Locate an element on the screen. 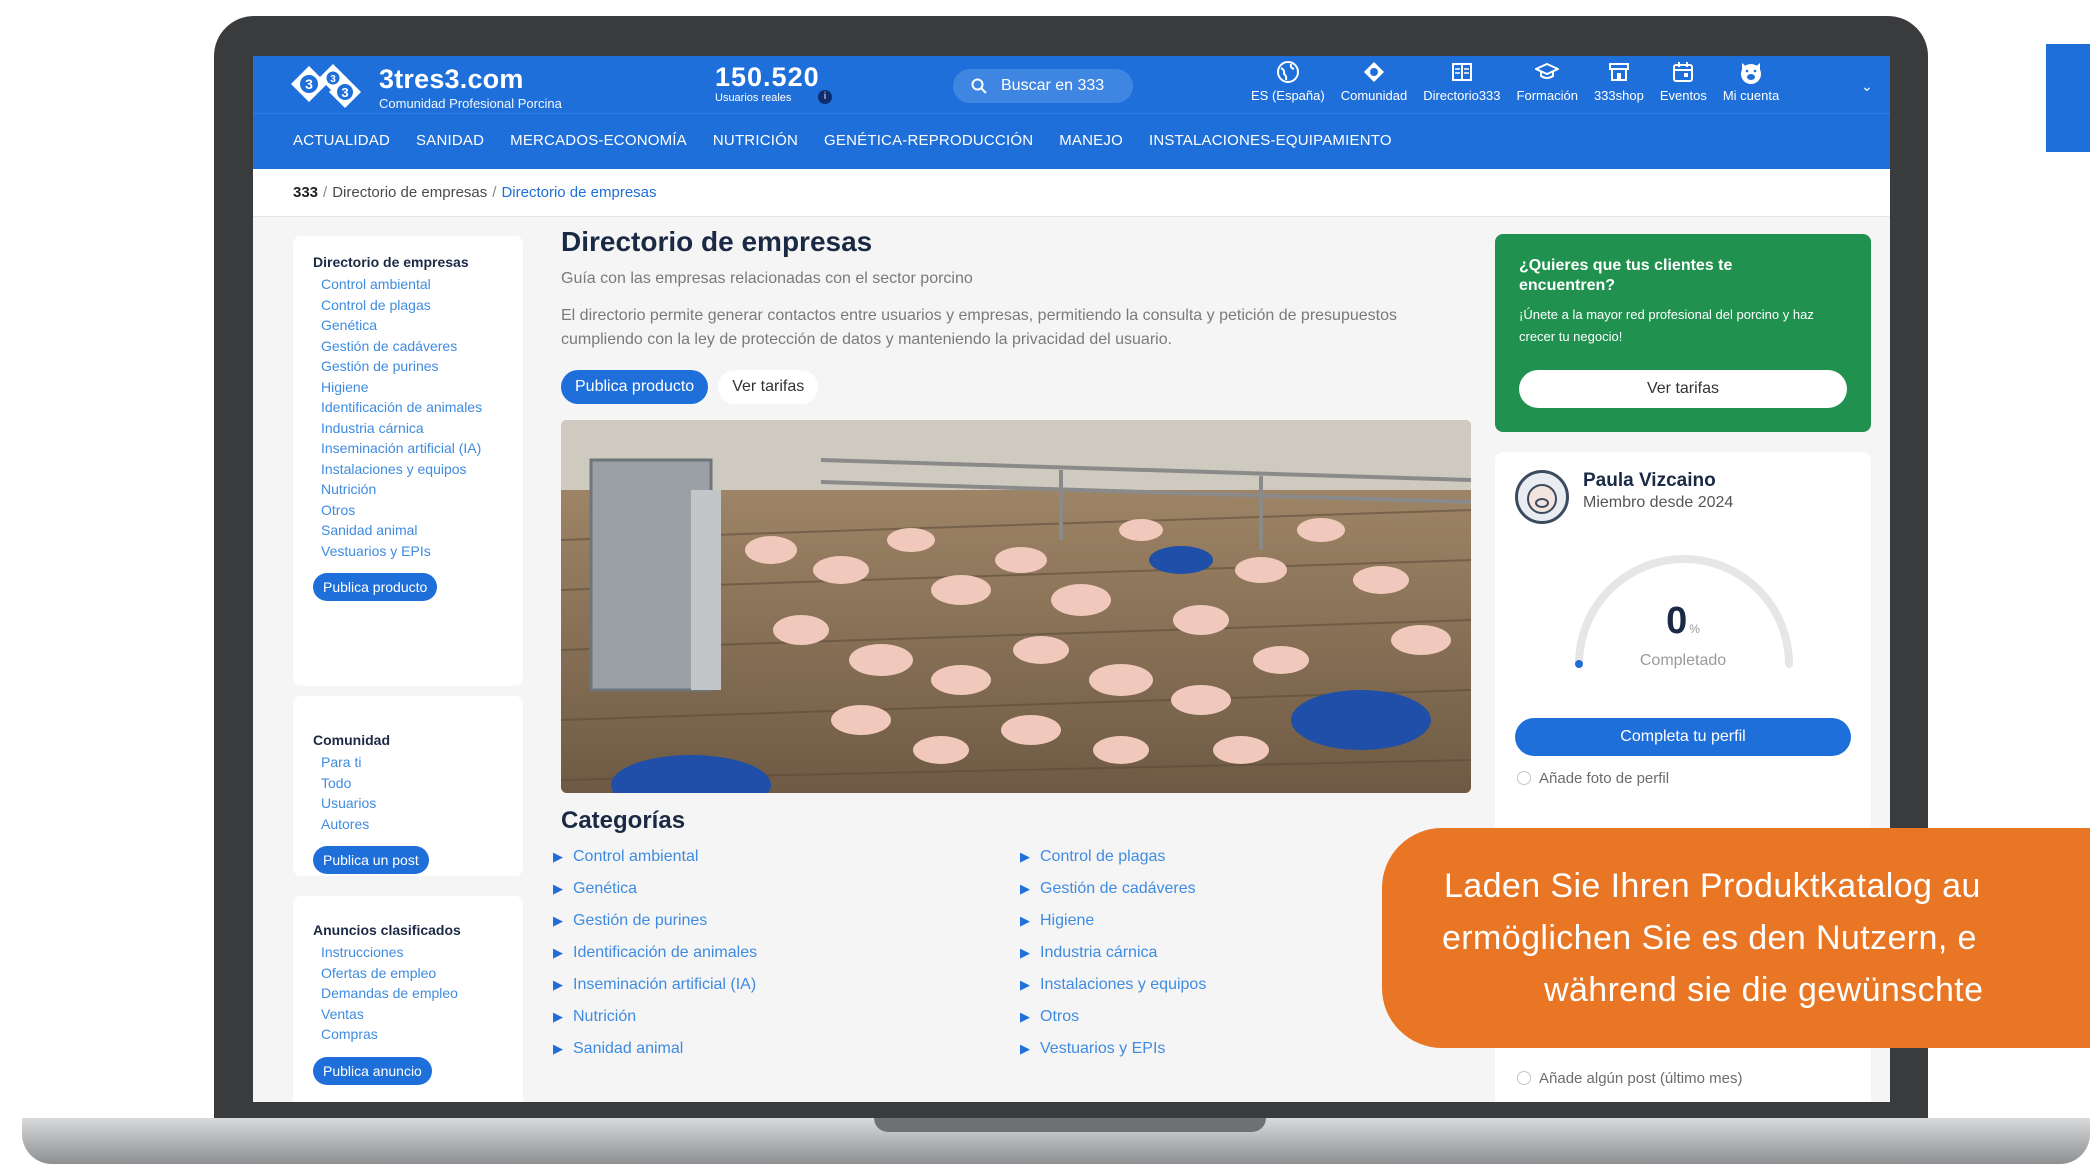  category-link: ▶ Gestión de purines is located at coordinates (655, 921).